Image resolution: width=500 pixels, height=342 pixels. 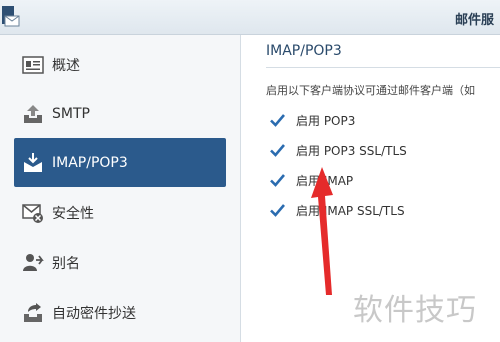 I want to click on pop3-ssl-label: 启用 POP3 SSL/TLS, so click(x=351, y=150).